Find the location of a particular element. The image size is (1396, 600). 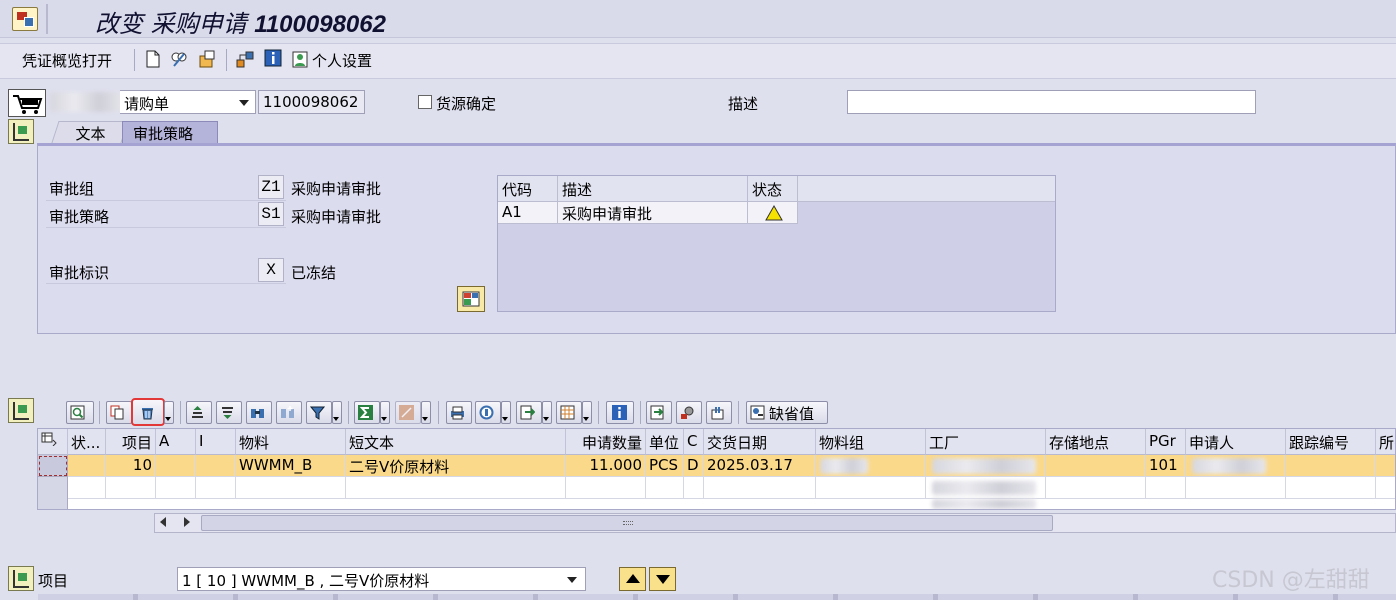

column-header-delivery-date: 交货日期 is located at coordinates (760, 442).